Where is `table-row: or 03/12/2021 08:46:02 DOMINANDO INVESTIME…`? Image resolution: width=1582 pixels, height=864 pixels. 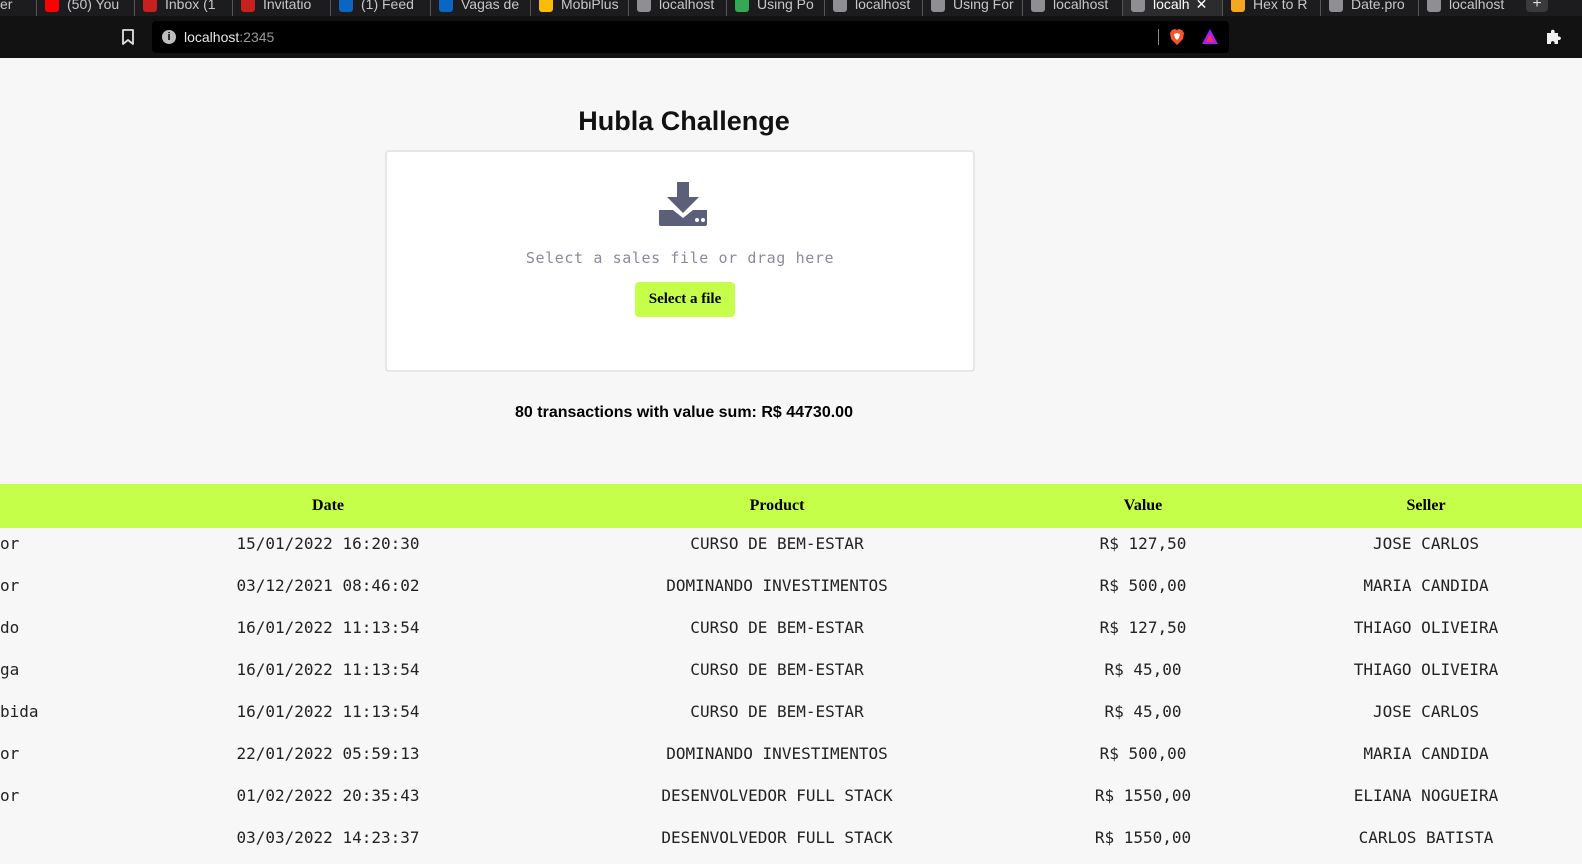 table-row: or 03/12/2021 08:46:02 DOMINANDO INVESTIME… is located at coordinates (791, 591).